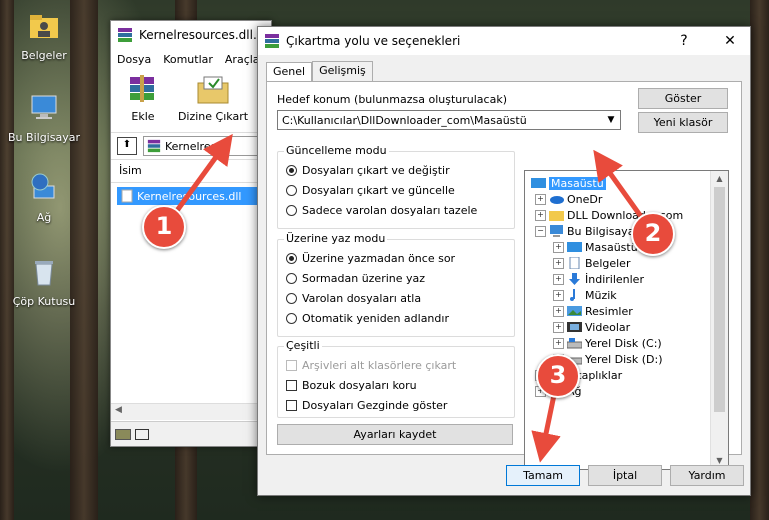 Image resolution: width=769 pixels, height=520 pixels. I want to click on up-folder-button: ⬆, so click(127, 146).